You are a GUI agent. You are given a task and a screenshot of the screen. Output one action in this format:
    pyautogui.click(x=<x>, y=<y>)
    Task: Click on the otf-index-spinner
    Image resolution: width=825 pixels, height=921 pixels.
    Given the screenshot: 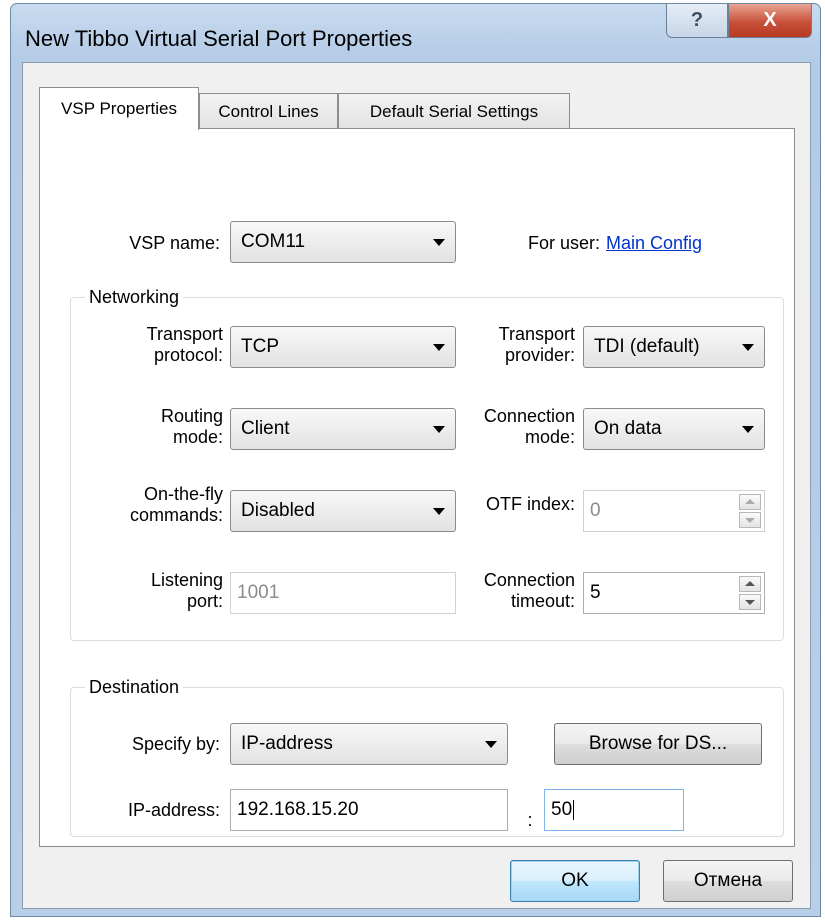 What is the action you would take?
    pyautogui.click(x=750, y=511)
    